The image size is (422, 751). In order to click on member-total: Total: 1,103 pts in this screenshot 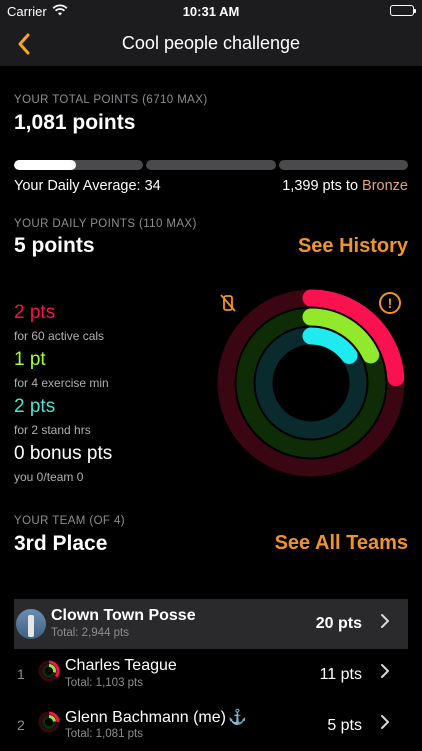, I will do `click(104, 683)`.